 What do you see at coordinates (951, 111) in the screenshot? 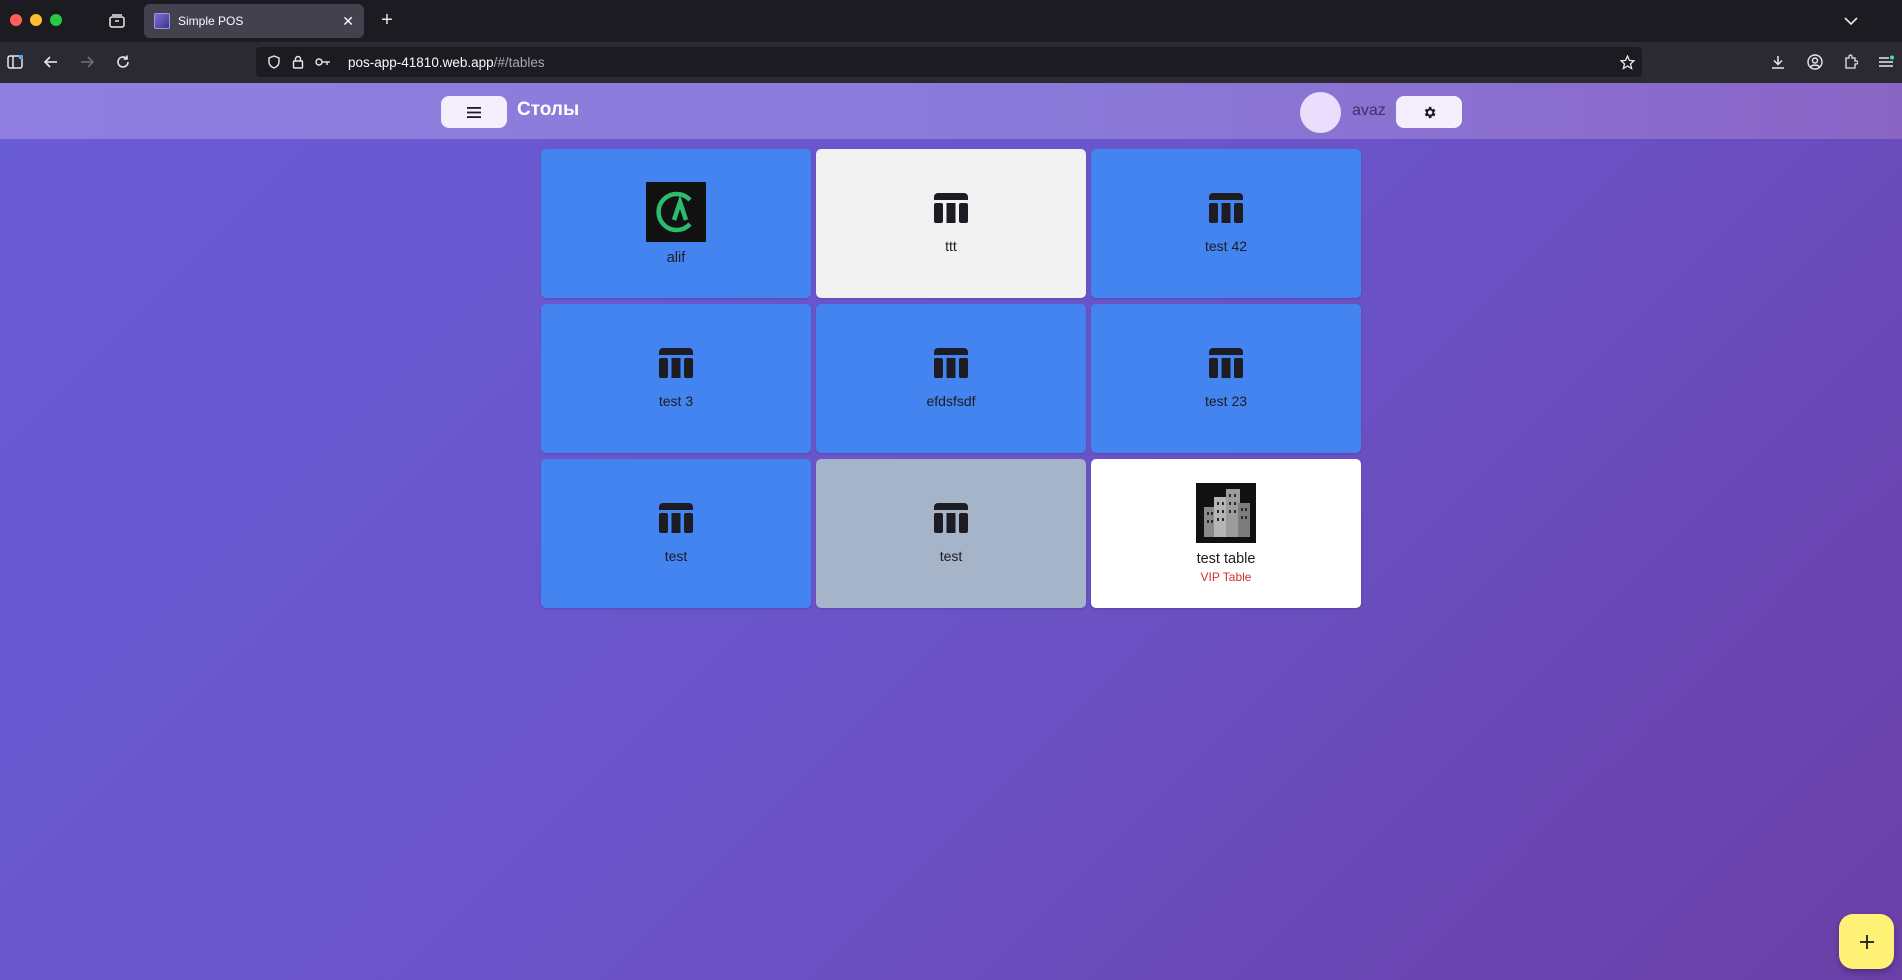
I see `app-bar: Столы avaz` at bounding box center [951, 111].